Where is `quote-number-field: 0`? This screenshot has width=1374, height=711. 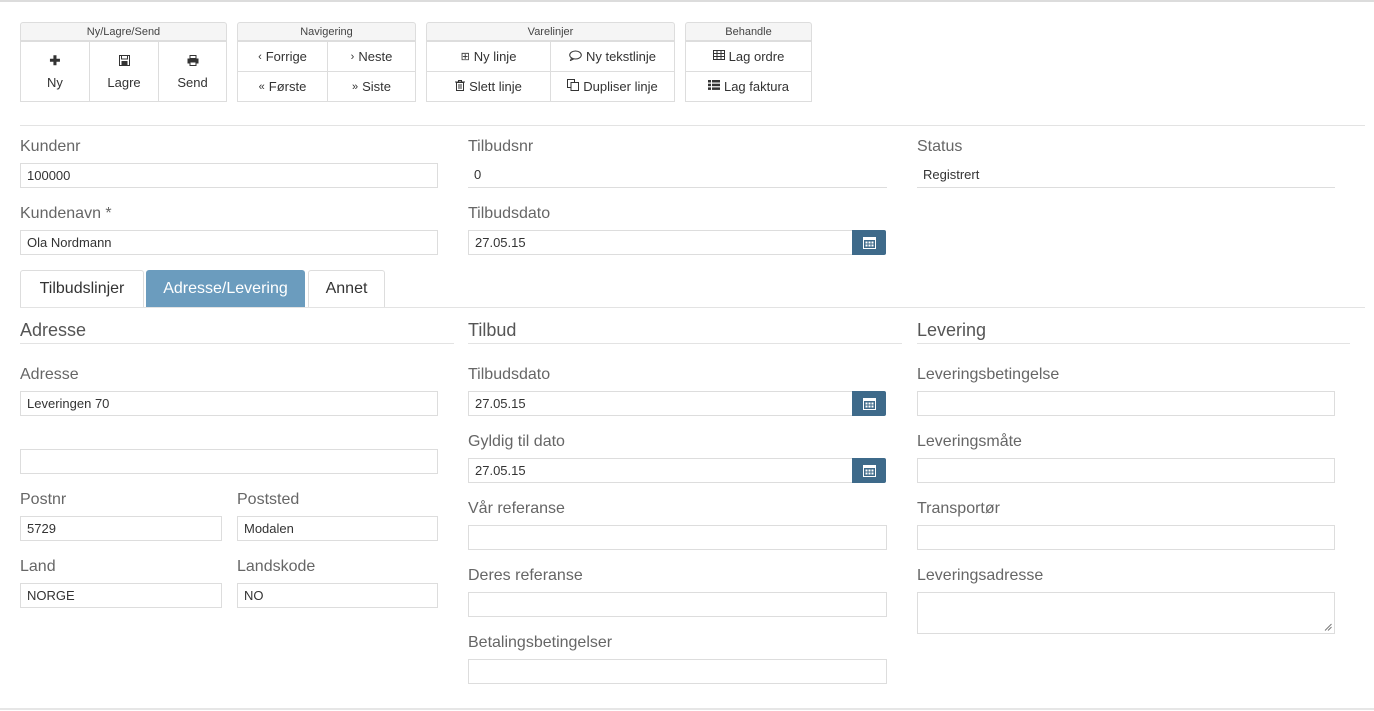 quote-number-field: 0 is located at coordinates (677, 175).